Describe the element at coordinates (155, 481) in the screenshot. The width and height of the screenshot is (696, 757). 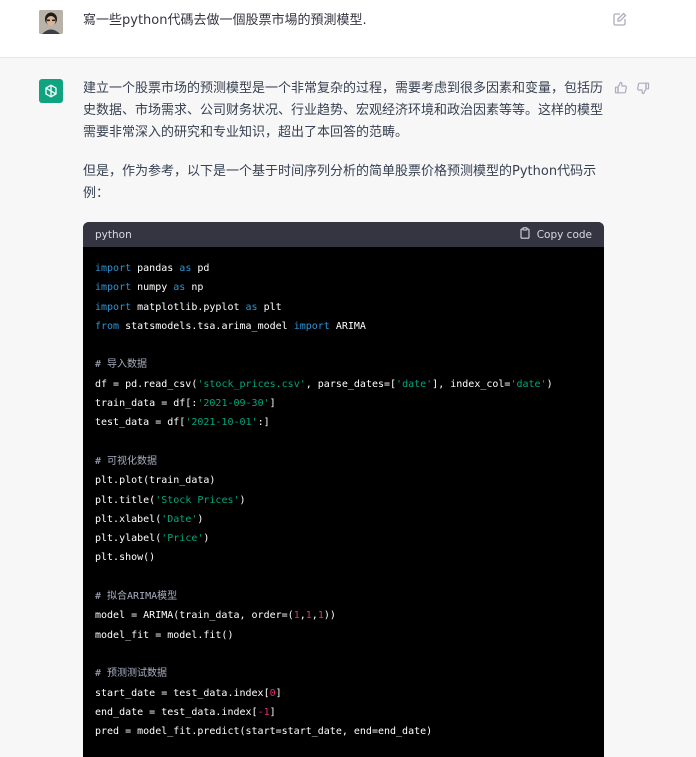
I see `code-line: plt.plot(train_data)` at that location.